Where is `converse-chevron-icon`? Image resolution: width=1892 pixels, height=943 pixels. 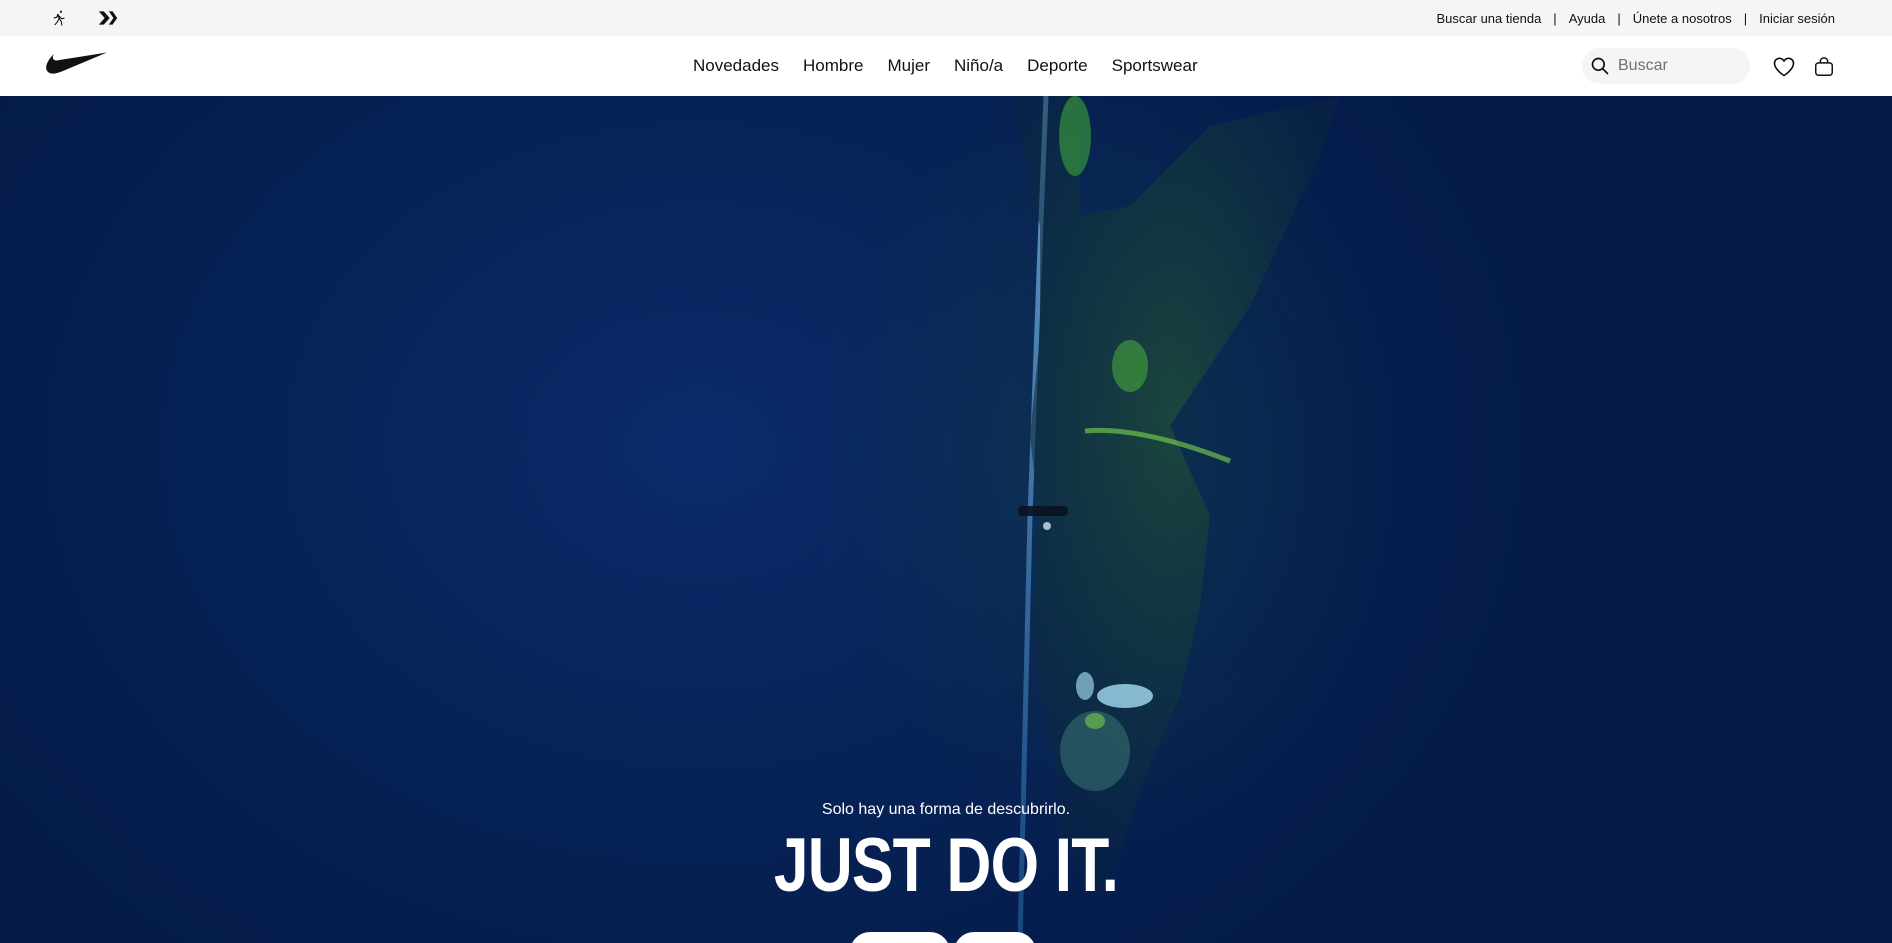 converse-chevron-icon is located at coordinates (108, 18).